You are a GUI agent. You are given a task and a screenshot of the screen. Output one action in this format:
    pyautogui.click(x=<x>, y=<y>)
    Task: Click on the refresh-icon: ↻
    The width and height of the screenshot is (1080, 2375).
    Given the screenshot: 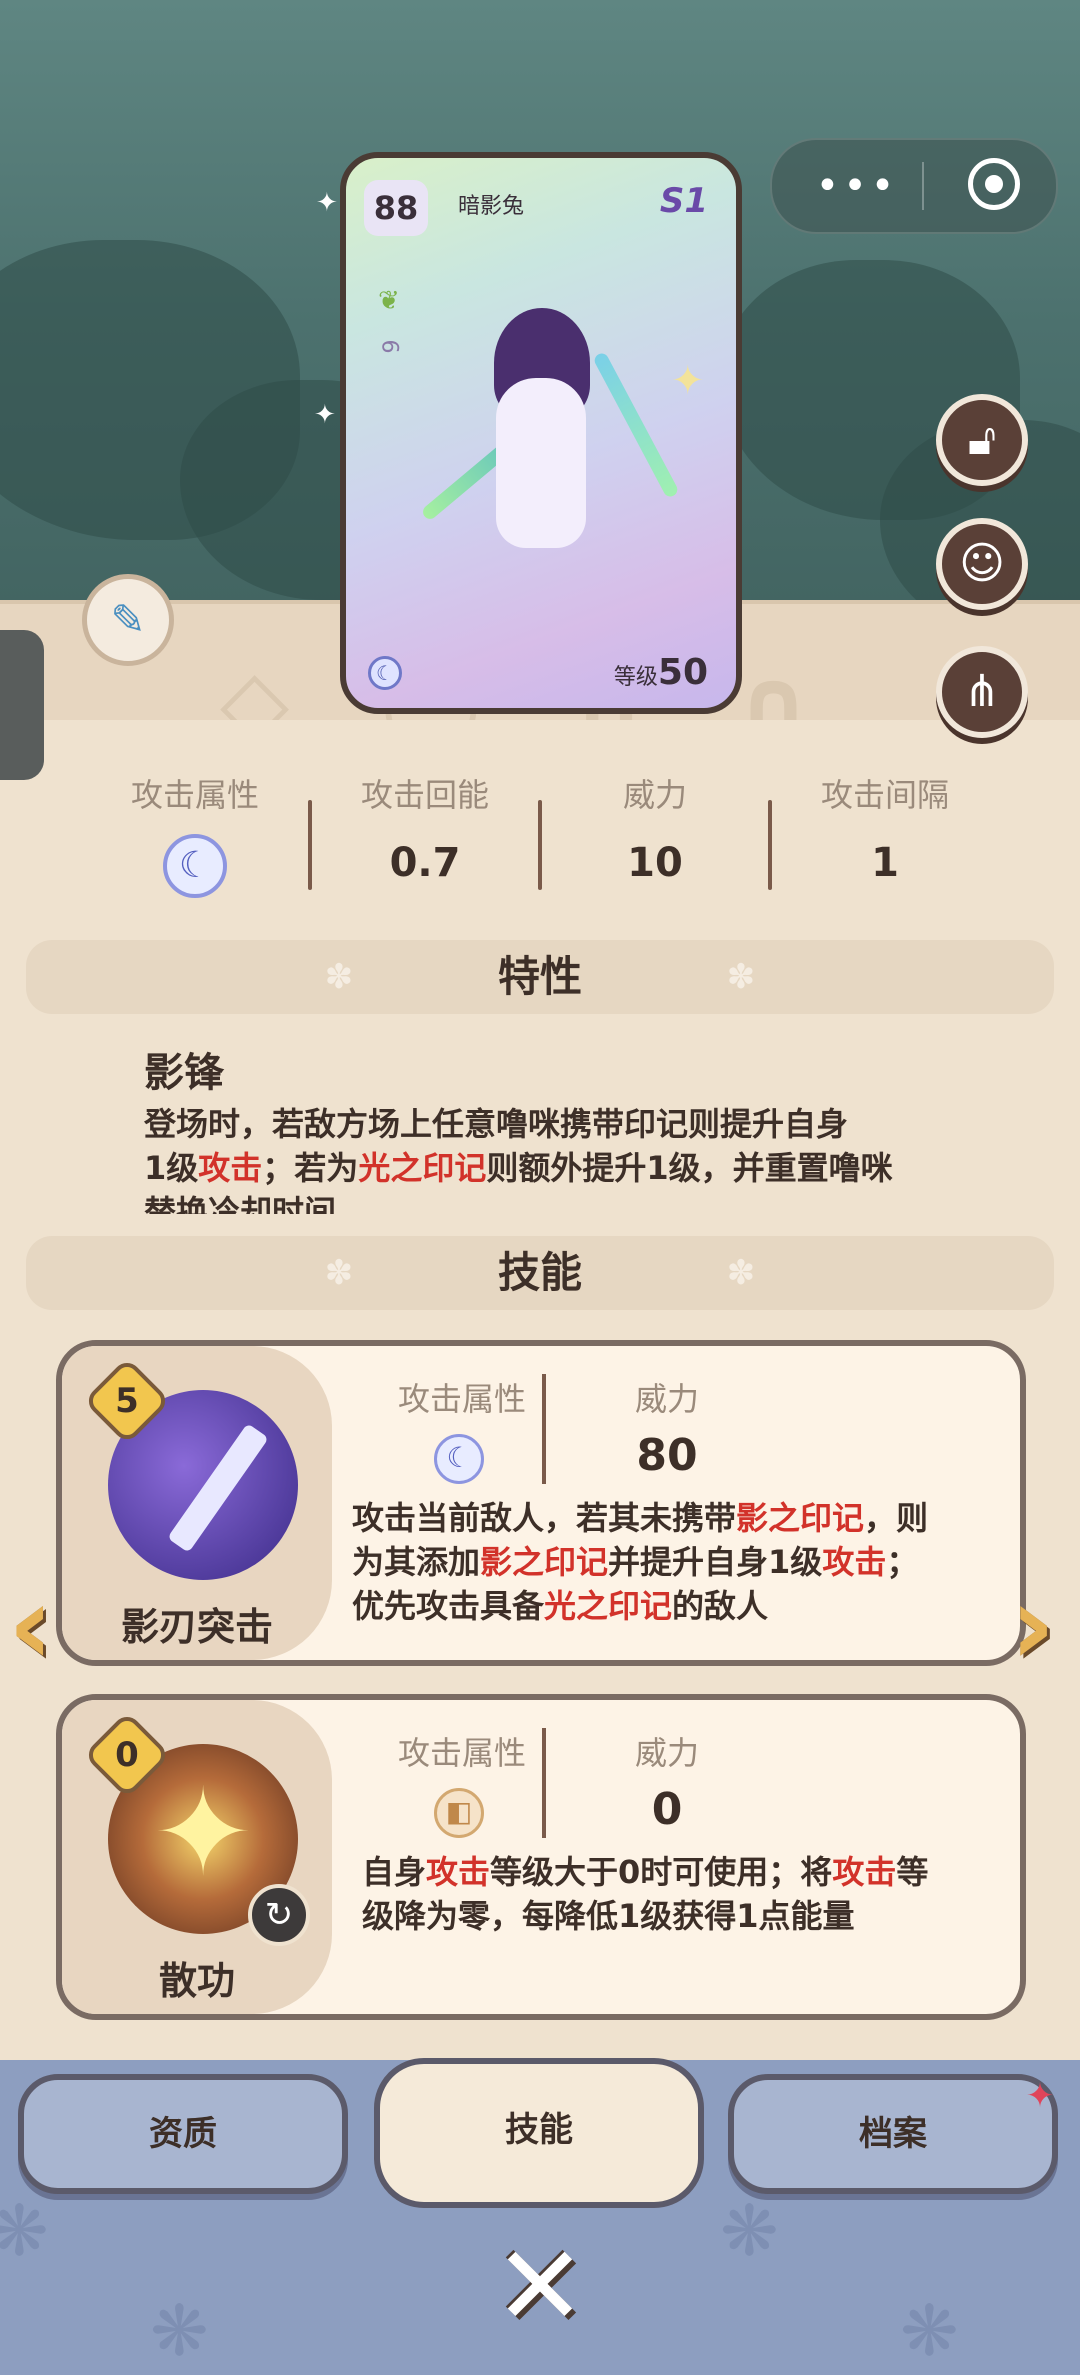 What is the action you would take?
    pyautogui.click(x=279, y=1915)
    